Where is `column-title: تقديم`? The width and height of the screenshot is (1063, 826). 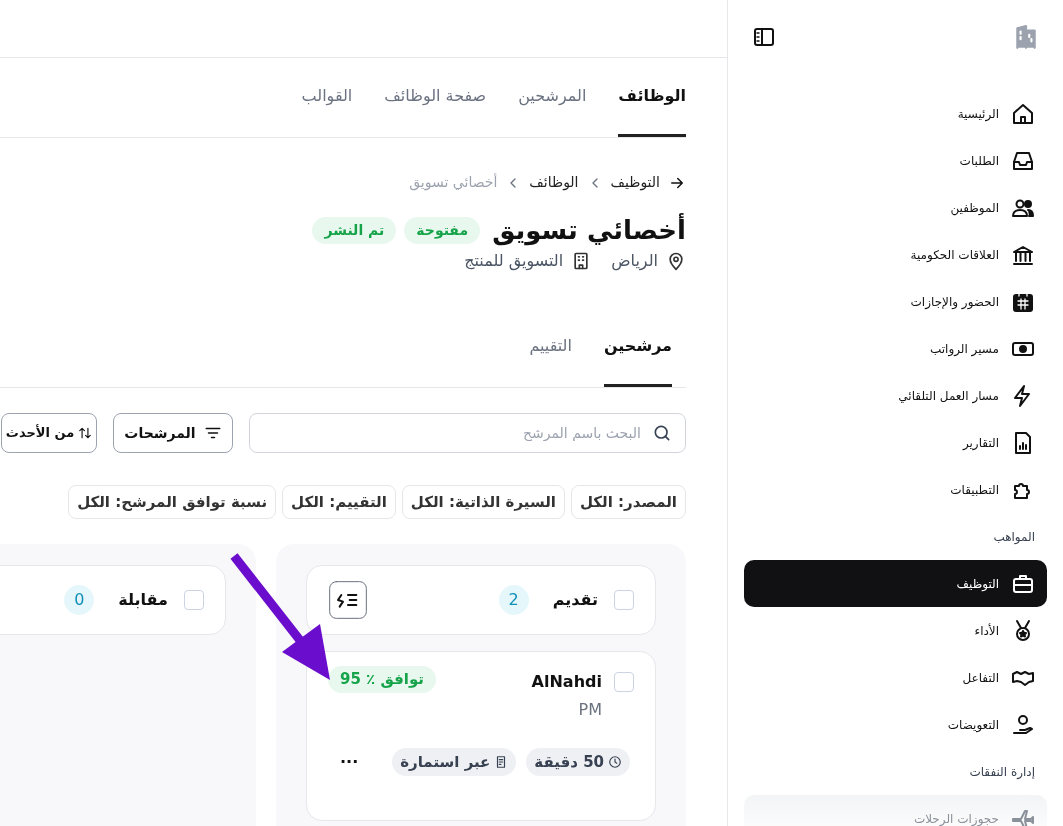 column-title: تقديم is located at coordinates (575, 600).